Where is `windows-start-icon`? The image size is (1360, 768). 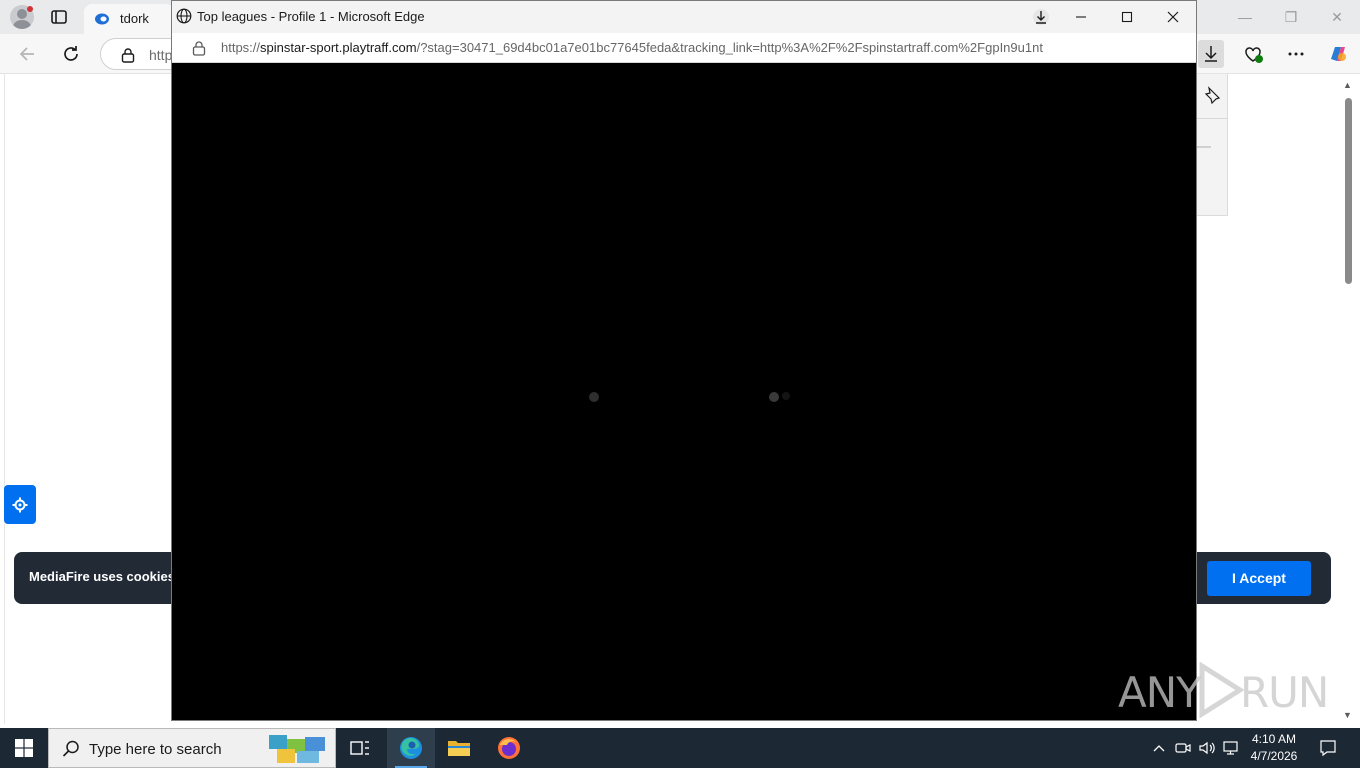
windows-start-icon is located at coordinates (24, 748).